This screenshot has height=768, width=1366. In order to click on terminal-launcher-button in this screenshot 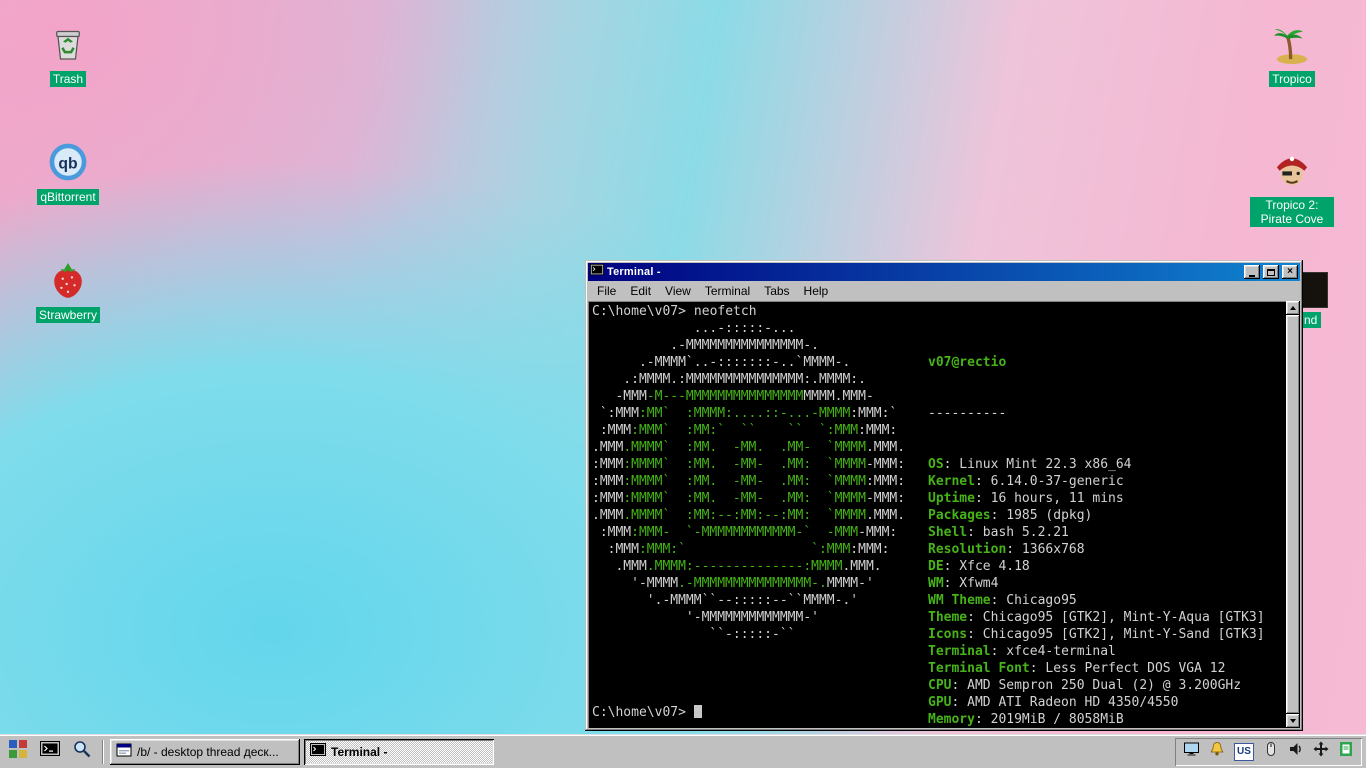, I will do `click(50, 752)`.